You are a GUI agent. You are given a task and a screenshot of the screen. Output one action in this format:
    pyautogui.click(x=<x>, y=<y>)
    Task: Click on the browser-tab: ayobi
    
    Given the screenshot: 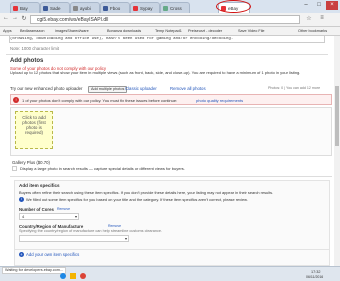 What is the action you would take?
    pyautogui.click(x=85, y=7)
    